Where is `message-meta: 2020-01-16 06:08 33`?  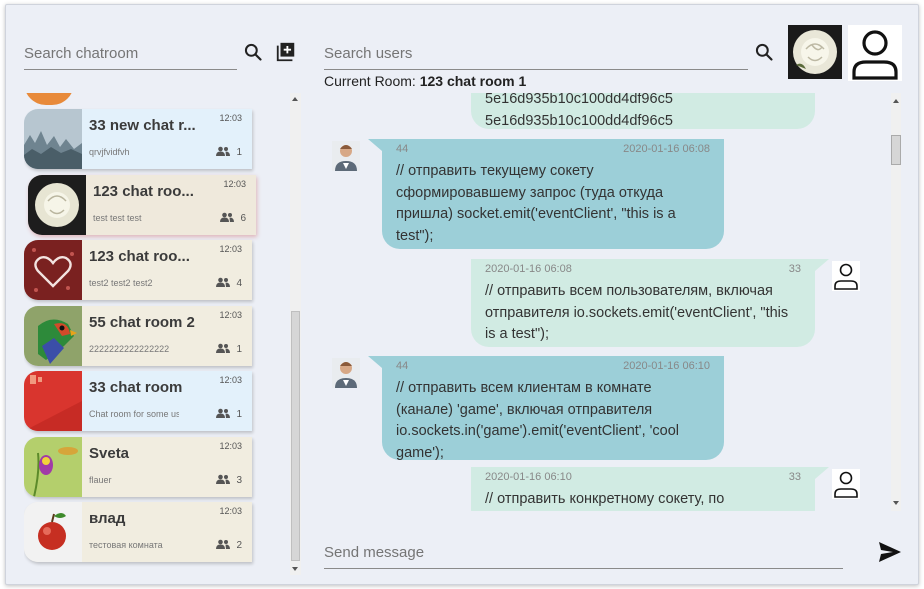 message-meta: 2020-01-16 06:08 33 is located at coordinates (643, 270).